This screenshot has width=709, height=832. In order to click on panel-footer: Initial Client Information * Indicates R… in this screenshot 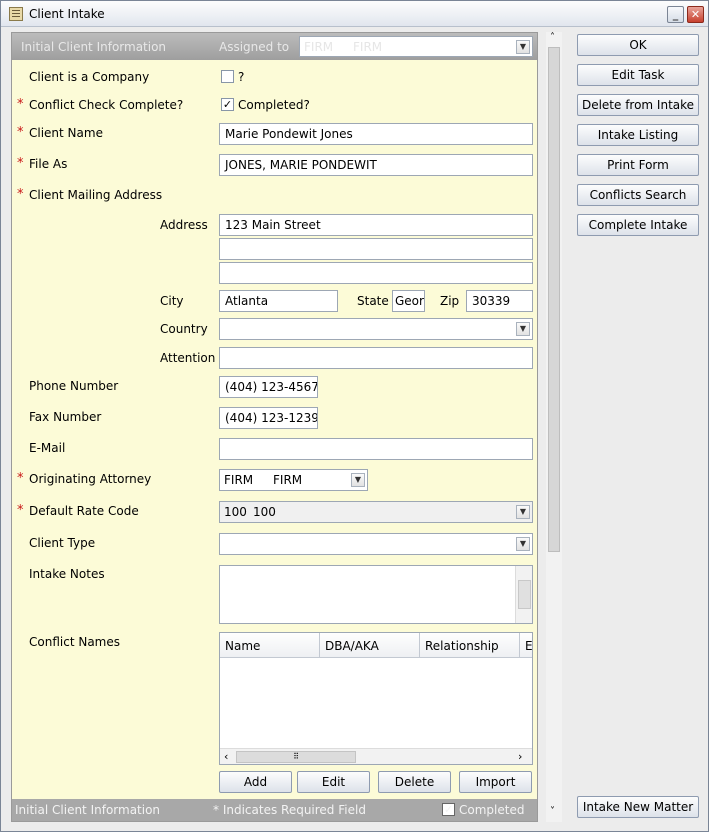, I will do `click(274, 810)`.